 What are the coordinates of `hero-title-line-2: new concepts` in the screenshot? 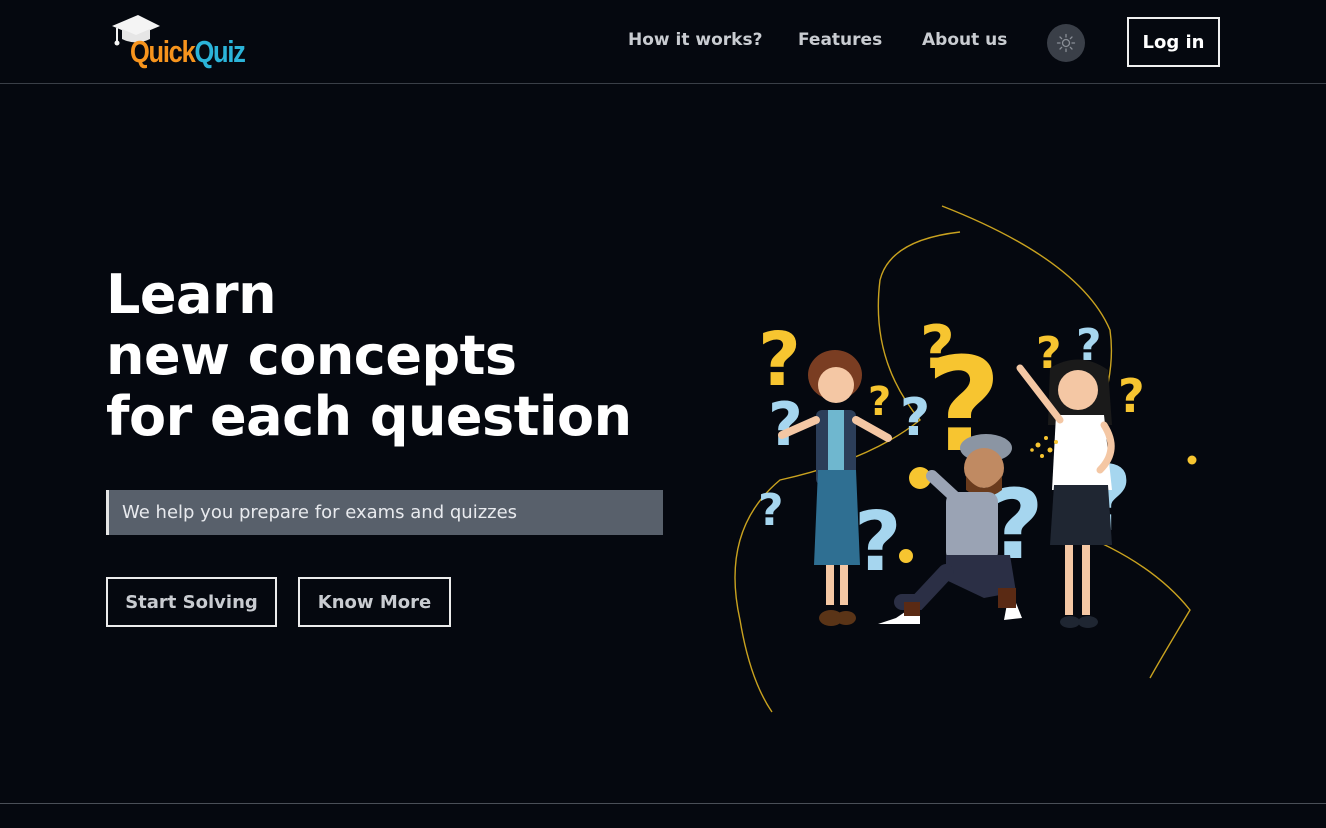 It's located at (311, 355).